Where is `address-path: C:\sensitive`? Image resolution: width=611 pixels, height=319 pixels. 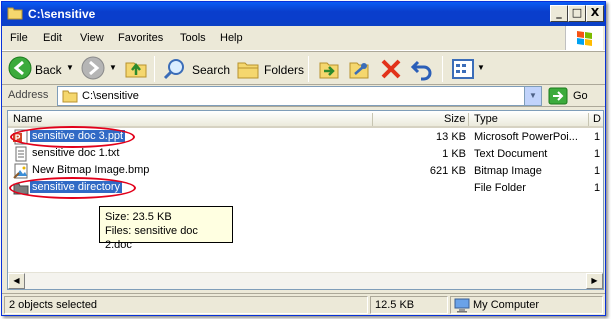 address-path: C:\sensitive is located at coordinates (110, 96).